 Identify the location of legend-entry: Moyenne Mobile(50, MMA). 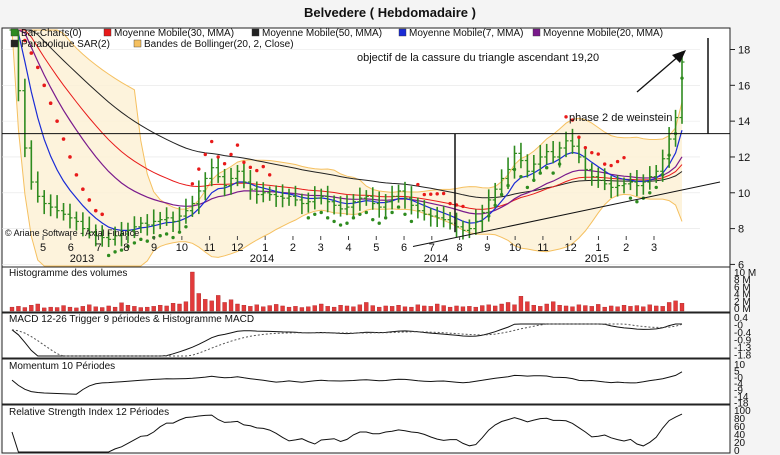
(316, 33).